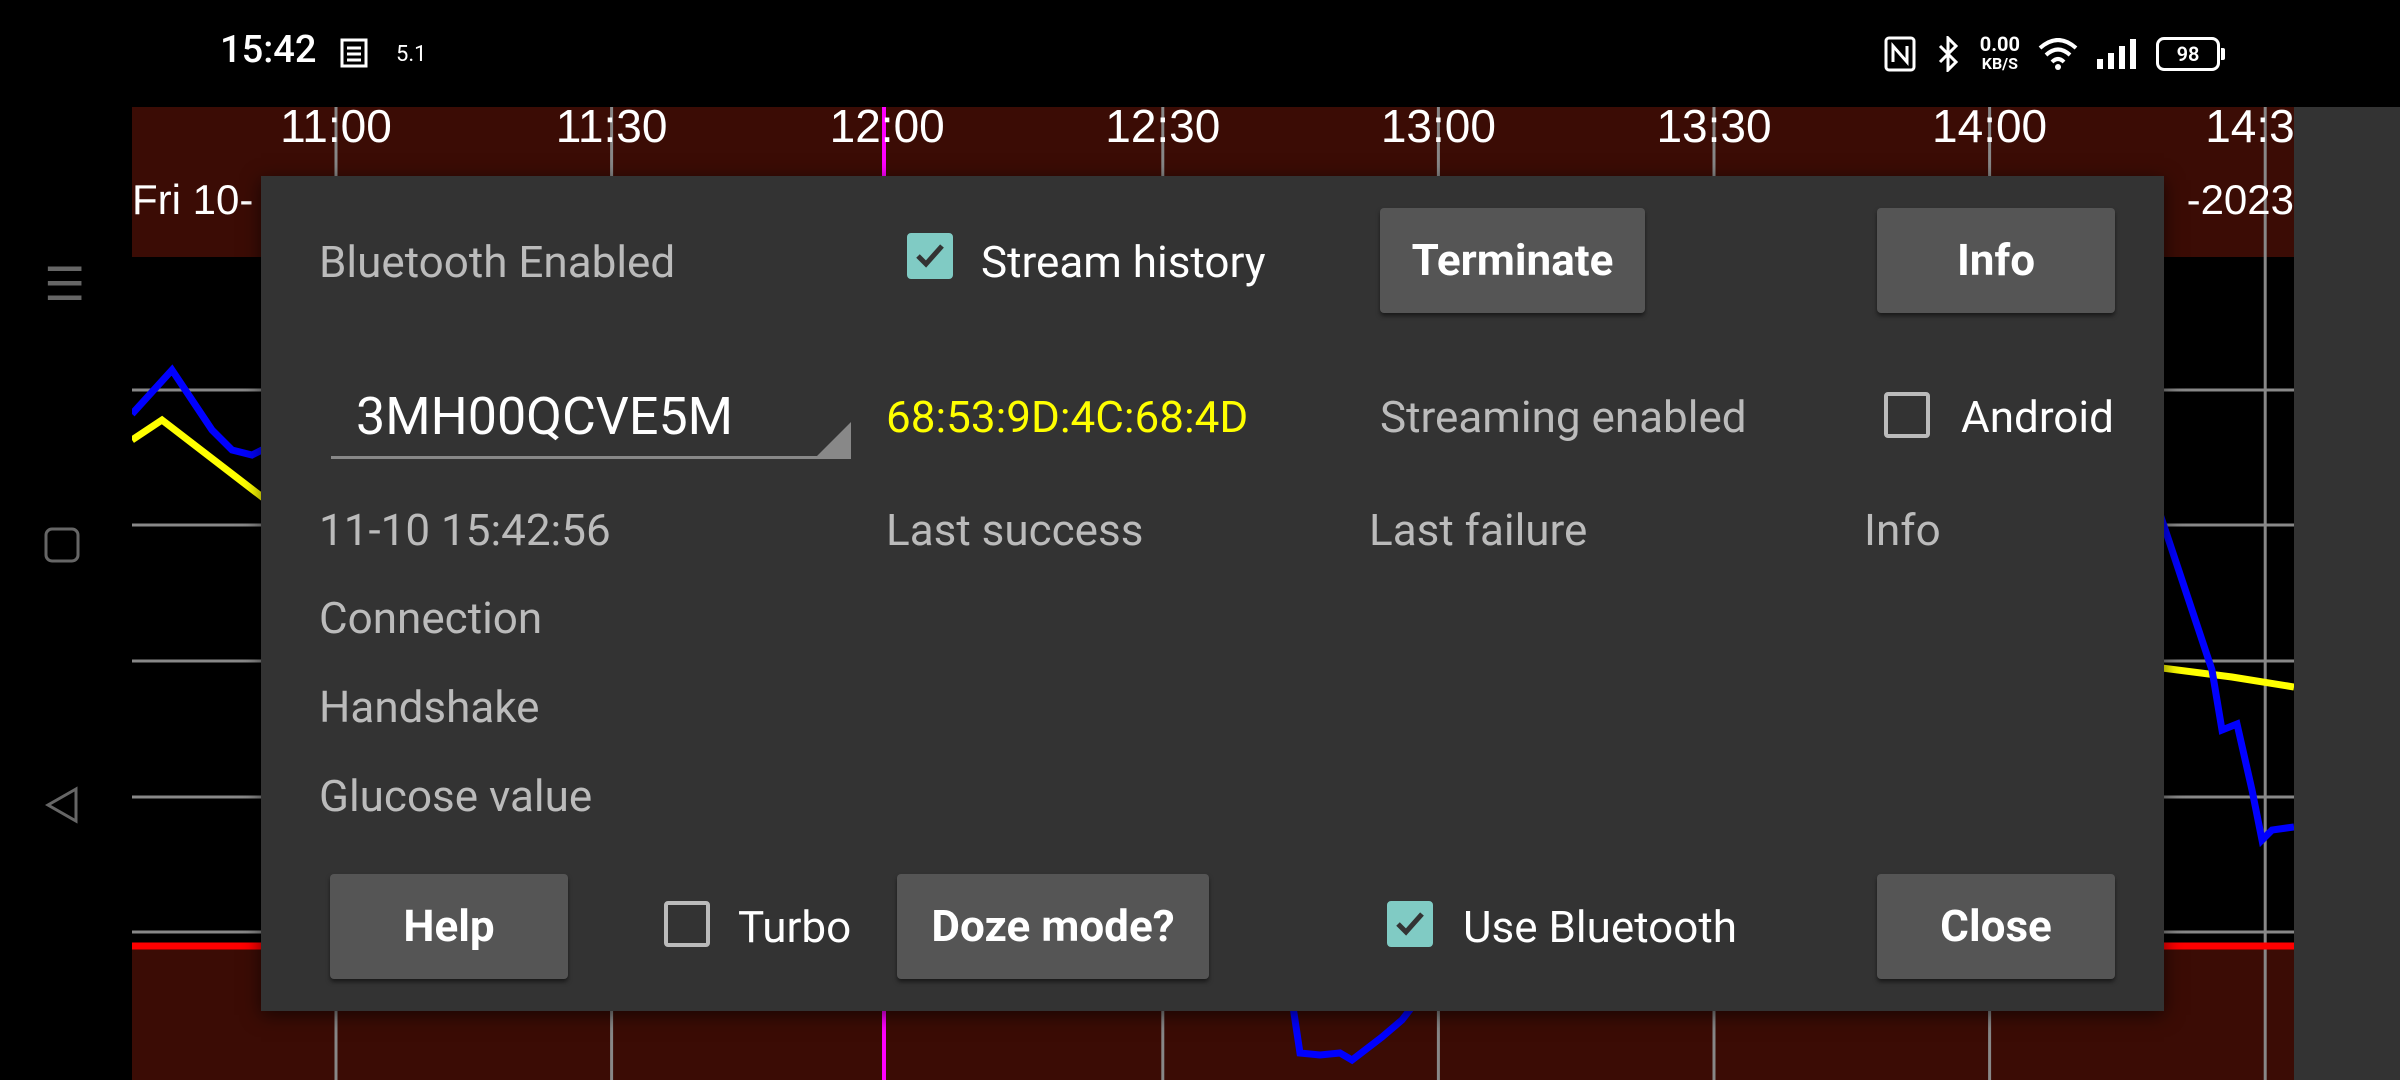  What do you see at coordinates (449, 926) in the screenshot?
I see `help-button: Help` at bounding box center [449, 926].